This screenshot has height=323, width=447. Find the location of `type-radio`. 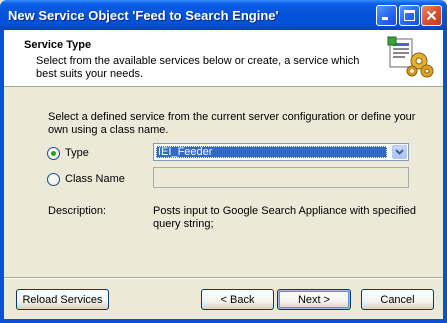

type-radio is located at coordinates (53, 153).